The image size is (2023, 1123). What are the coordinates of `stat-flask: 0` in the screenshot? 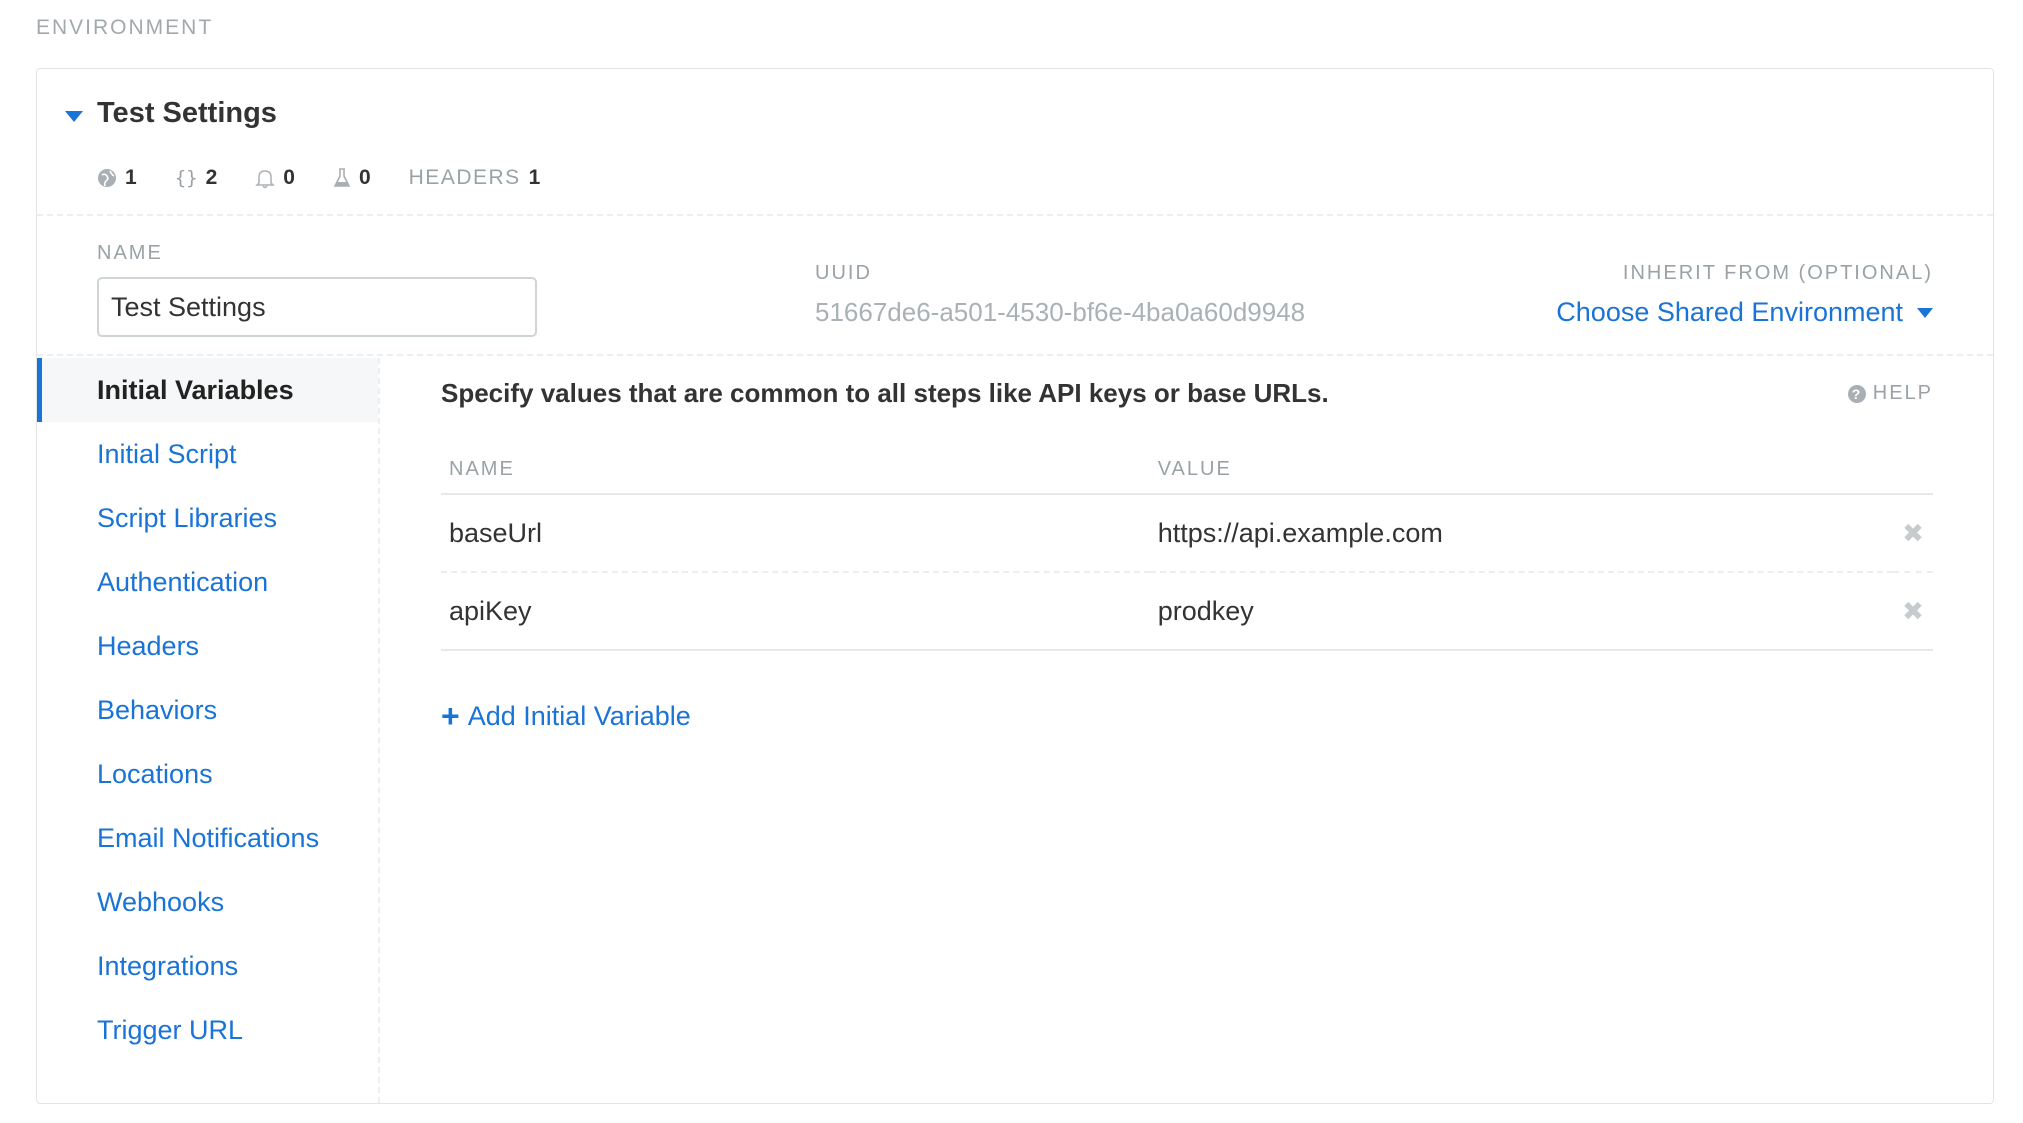 It's located at (352, 178).